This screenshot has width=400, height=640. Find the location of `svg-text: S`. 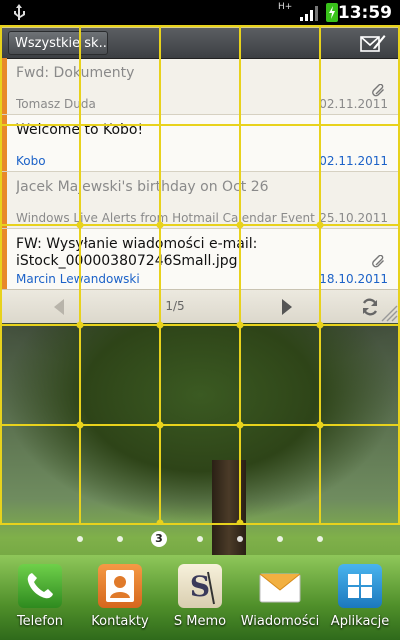

svg-text: S is located at coordinates (200, 586).